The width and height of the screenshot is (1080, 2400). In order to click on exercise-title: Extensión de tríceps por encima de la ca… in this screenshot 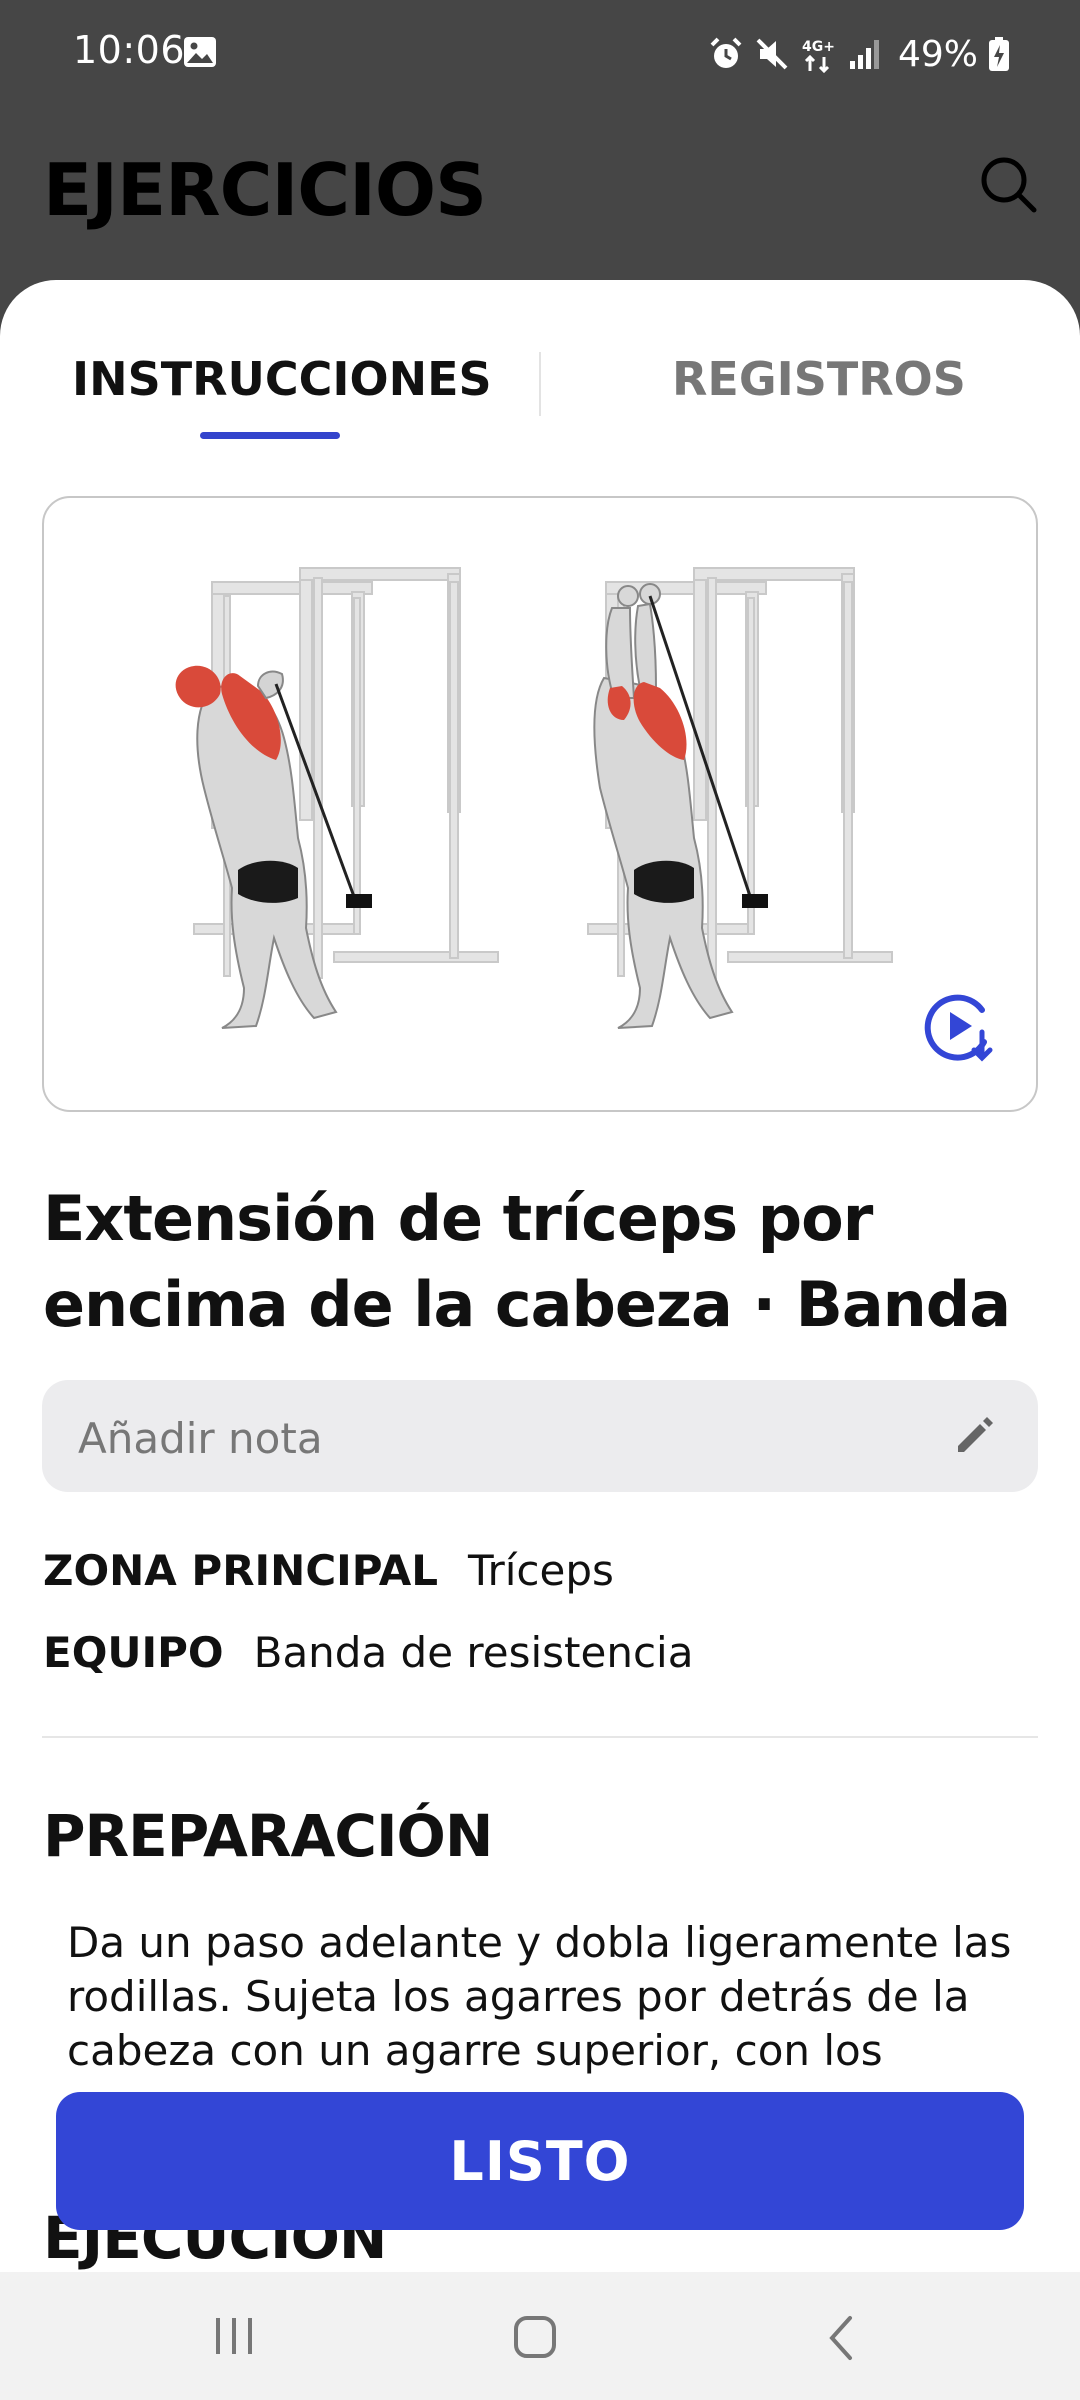, I will do `click(527, 1261)`.